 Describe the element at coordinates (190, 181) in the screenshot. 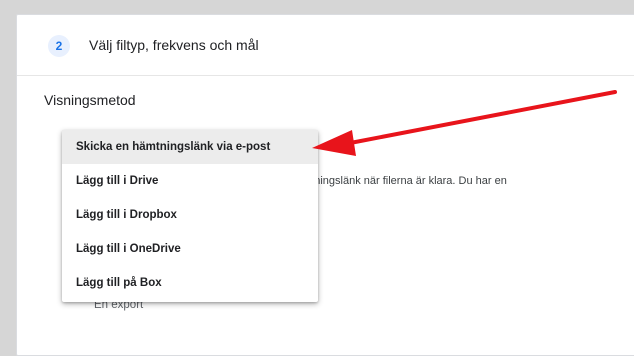

I see `dropdown-option-drive: Lägg till i Drive` at that location.